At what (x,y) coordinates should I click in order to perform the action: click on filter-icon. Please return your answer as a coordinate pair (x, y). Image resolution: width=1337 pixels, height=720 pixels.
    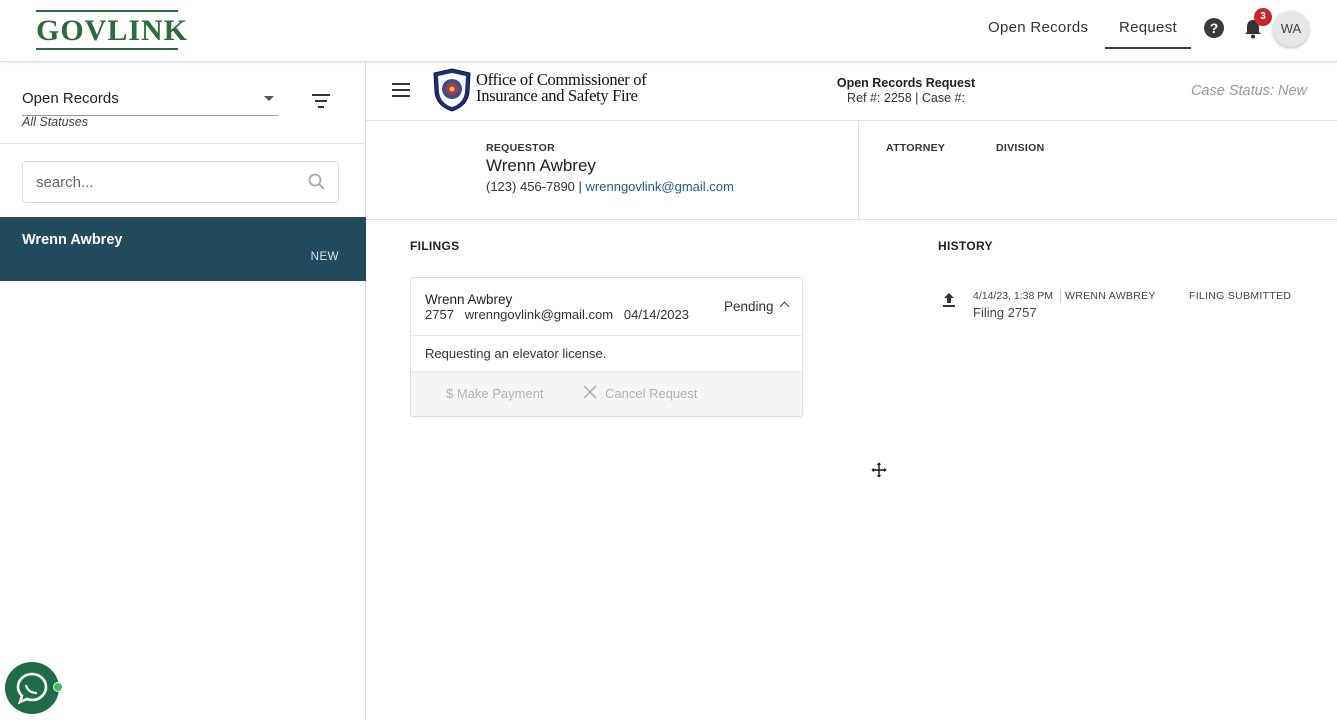
    Looking at the image, I should click on (321, 101).